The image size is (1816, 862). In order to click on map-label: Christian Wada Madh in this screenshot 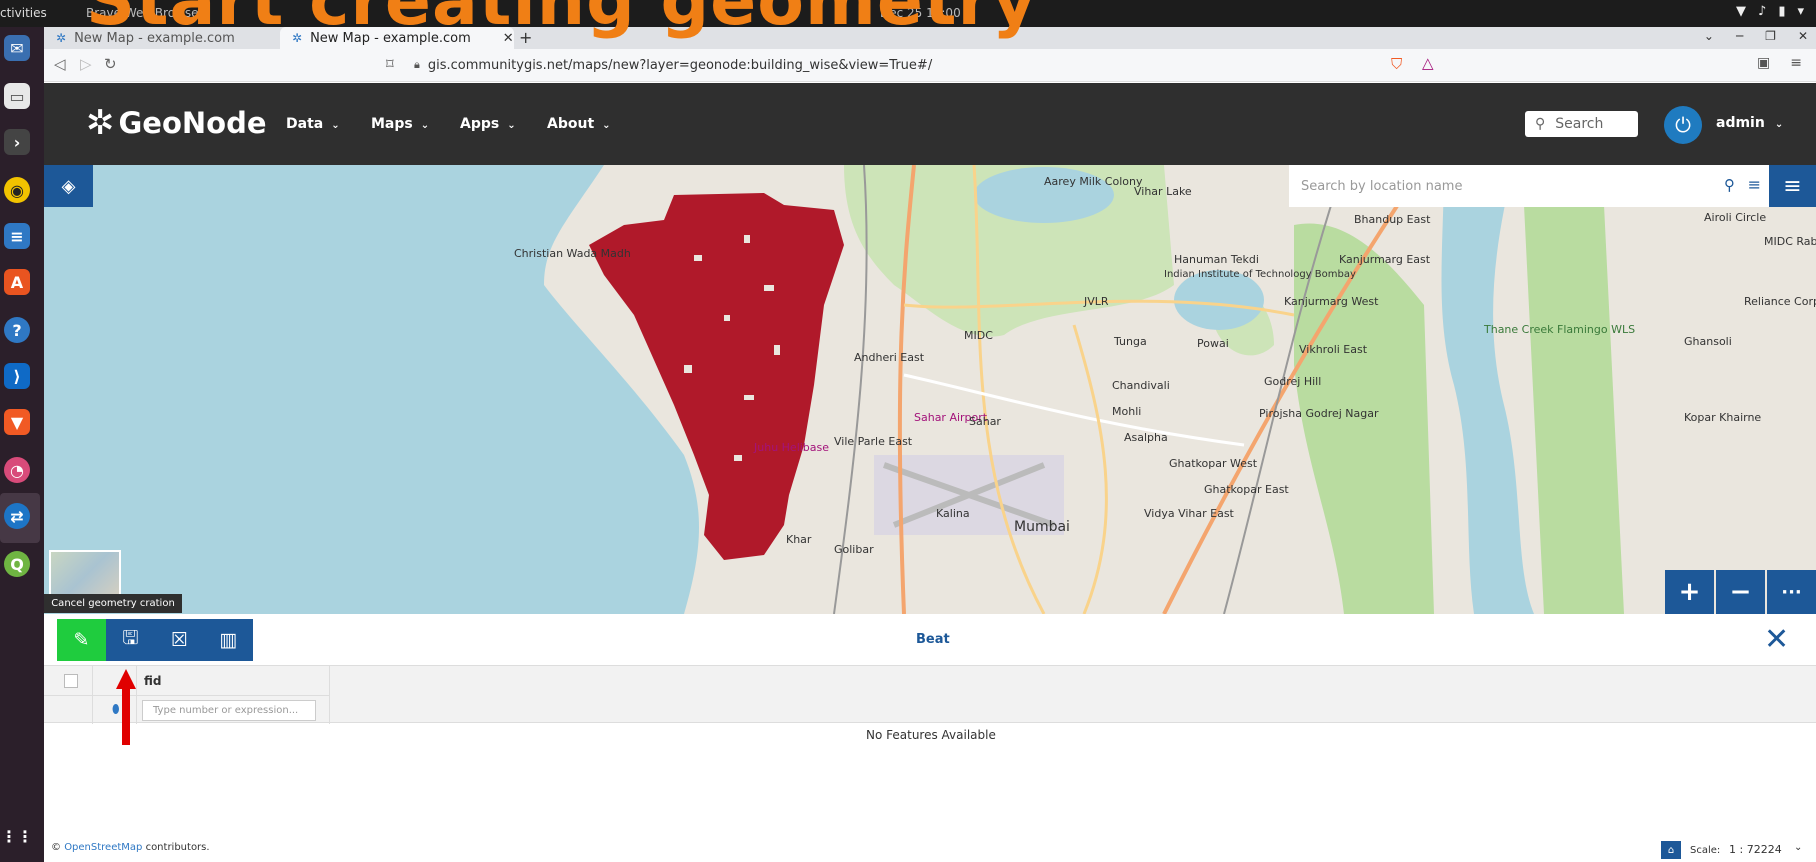, I will do `click(572, 253)`.